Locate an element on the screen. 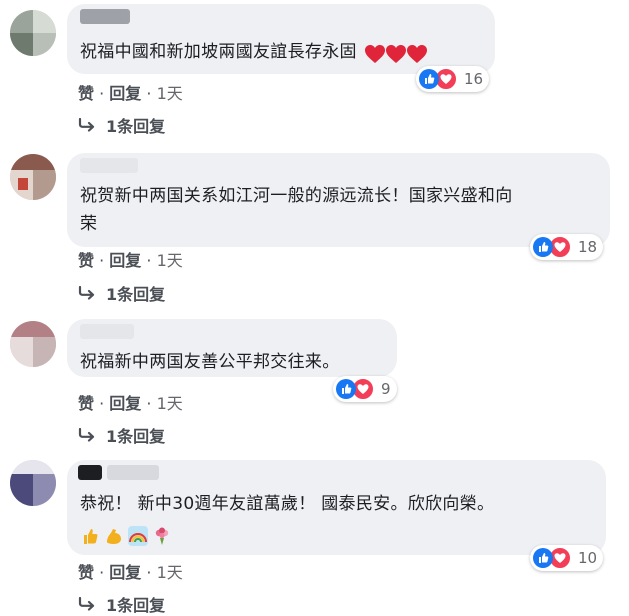  comment-text: 祝福中國和新加坡兩國友誼長存永固 is located at coordinates (218, 52).